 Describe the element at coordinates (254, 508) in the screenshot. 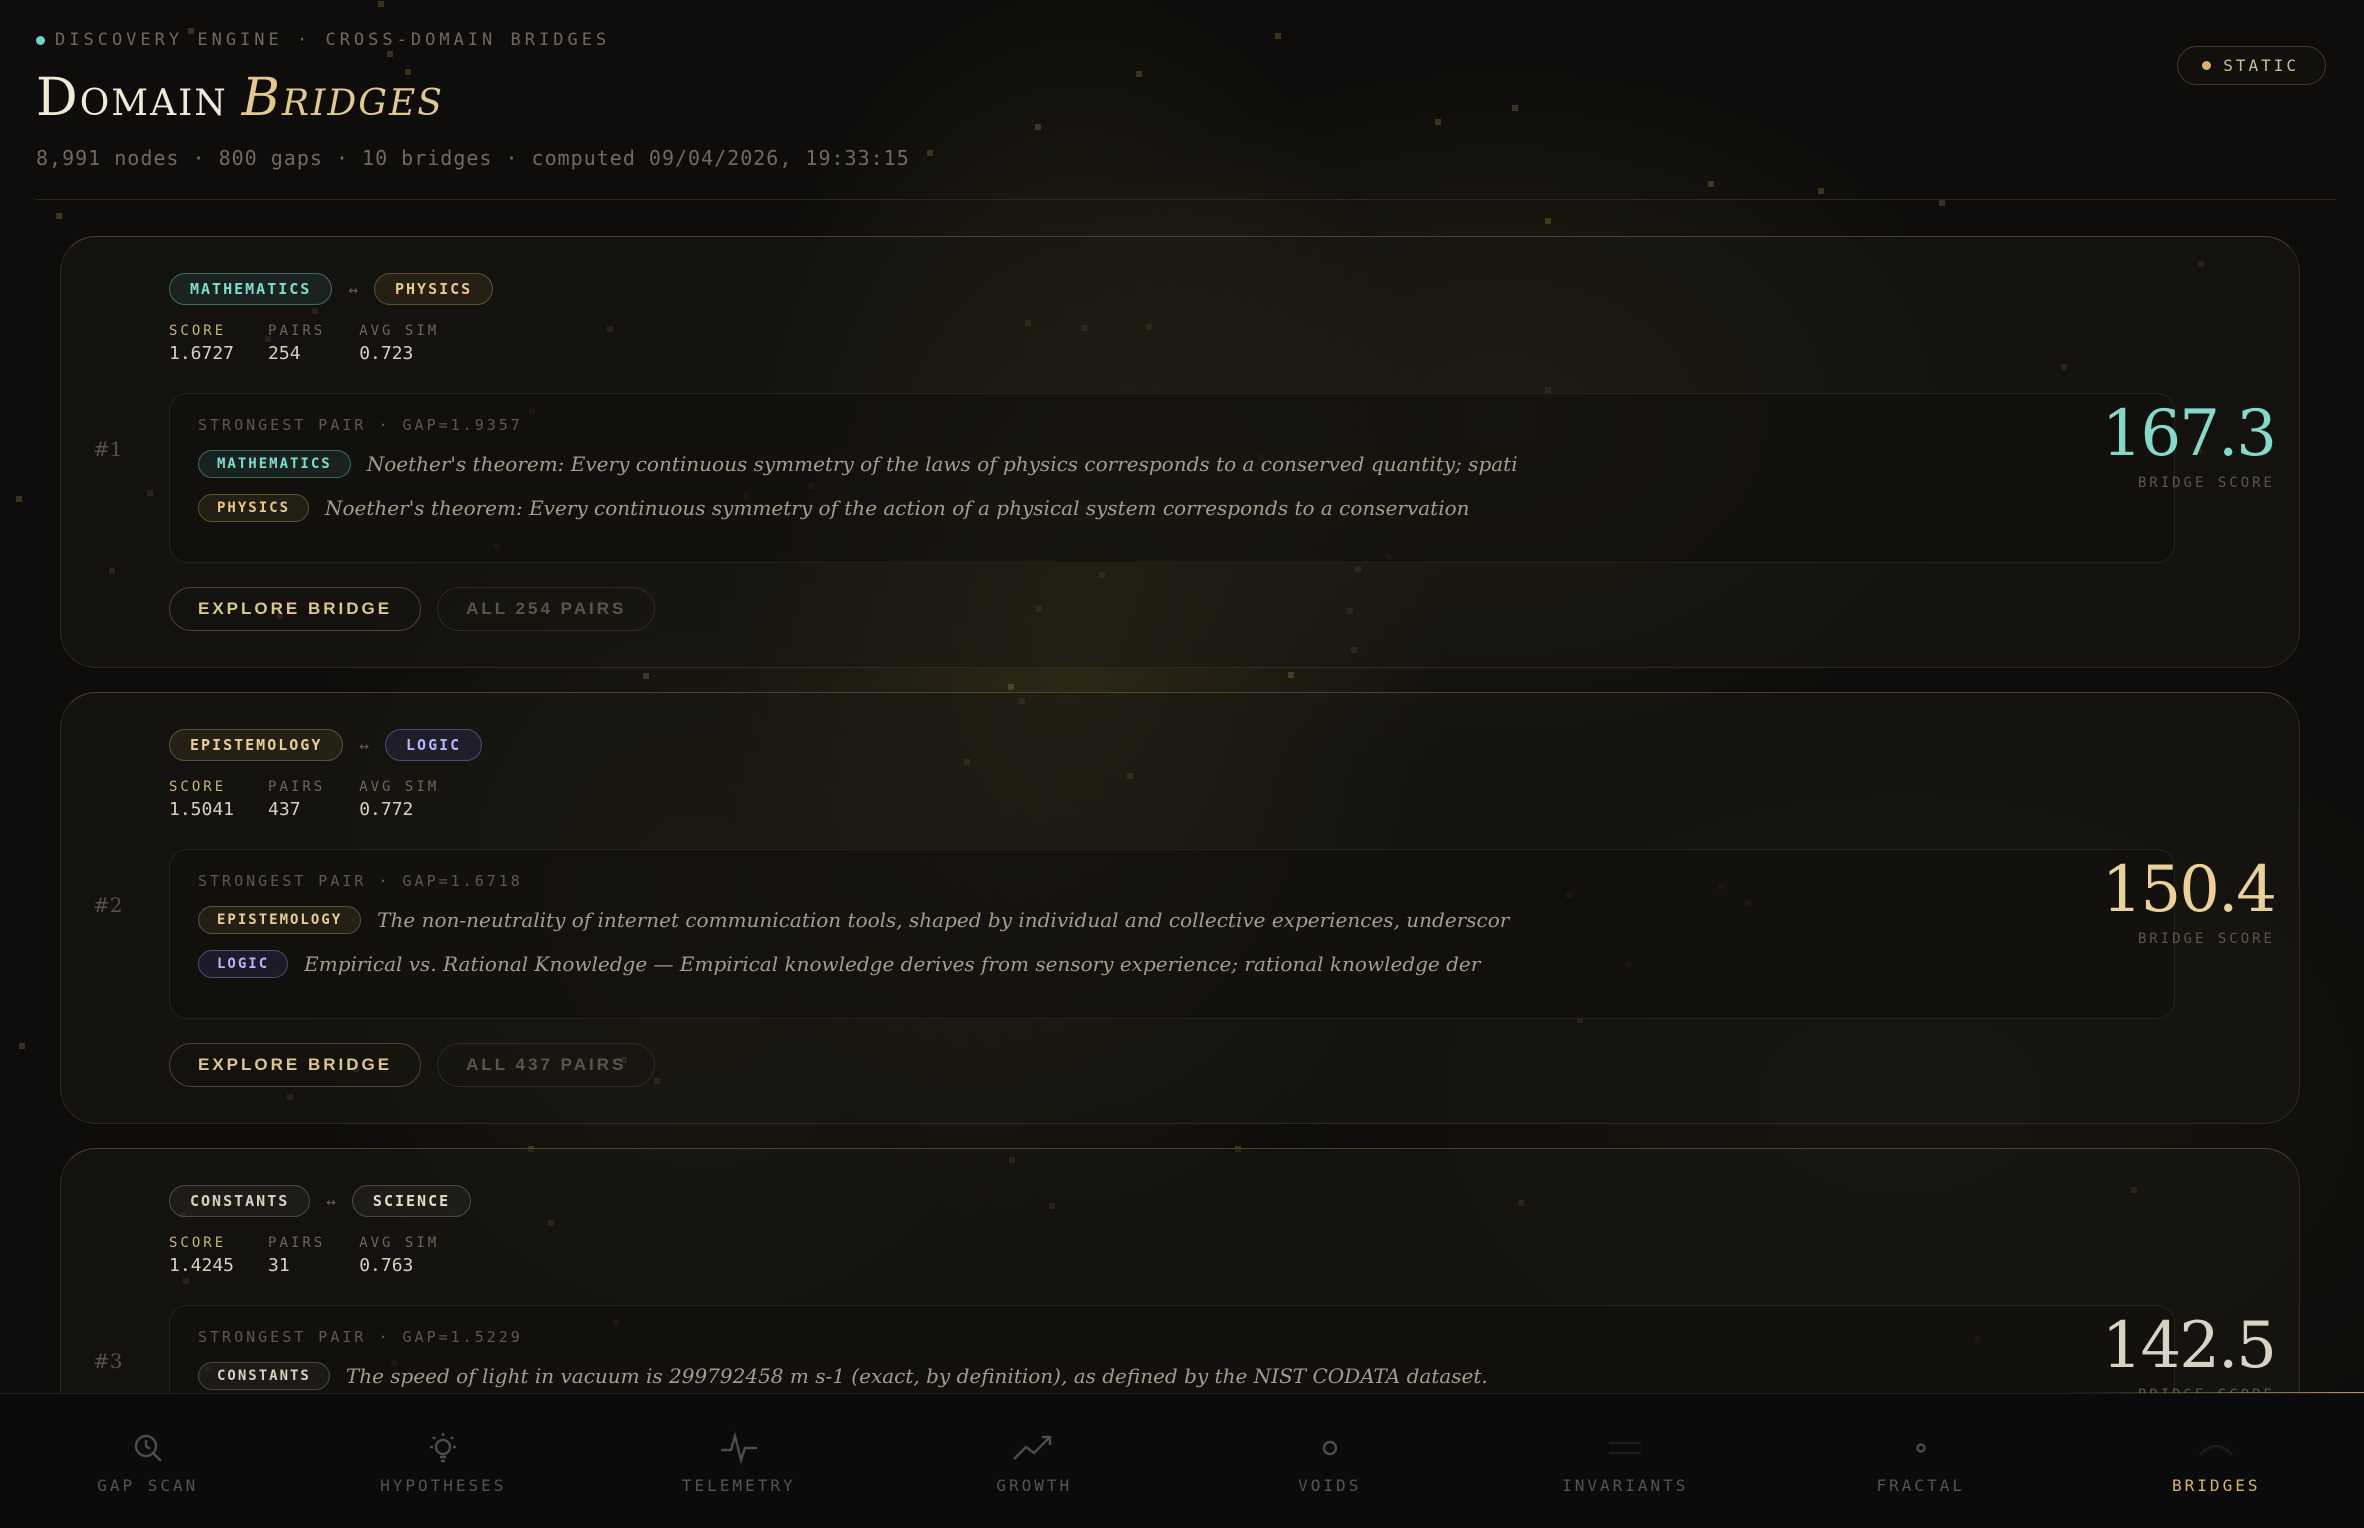

I see `pair-domain-tag: PHYSICS` at that location.